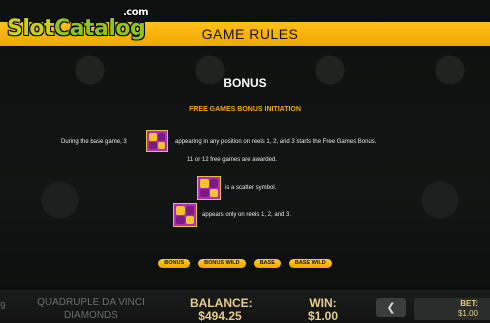  I want to click on tab-base: BASE, so click(267, 263).